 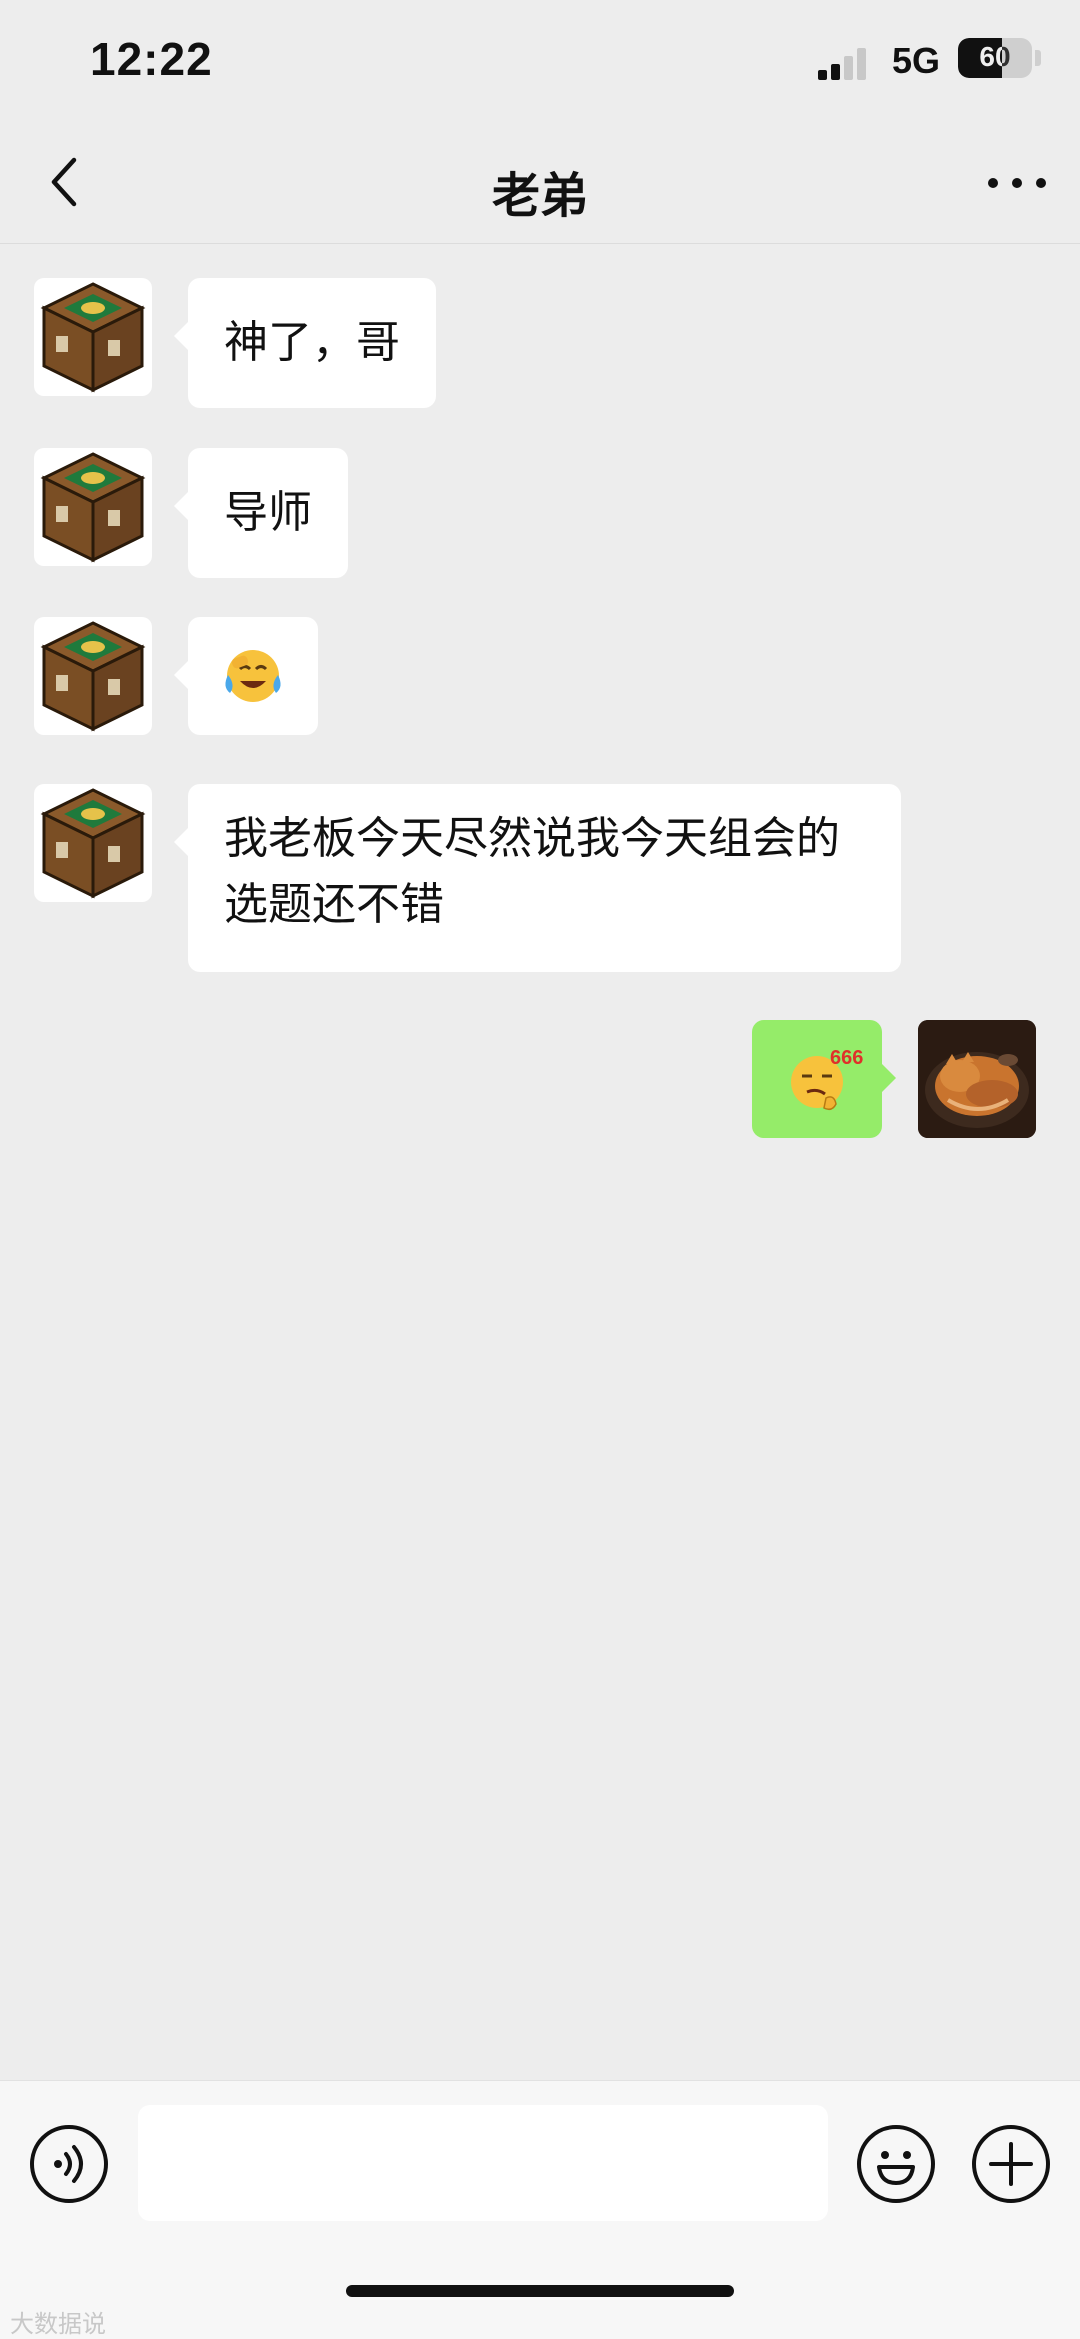 I want to click on emoji-button, so click(x=896, y=2164).